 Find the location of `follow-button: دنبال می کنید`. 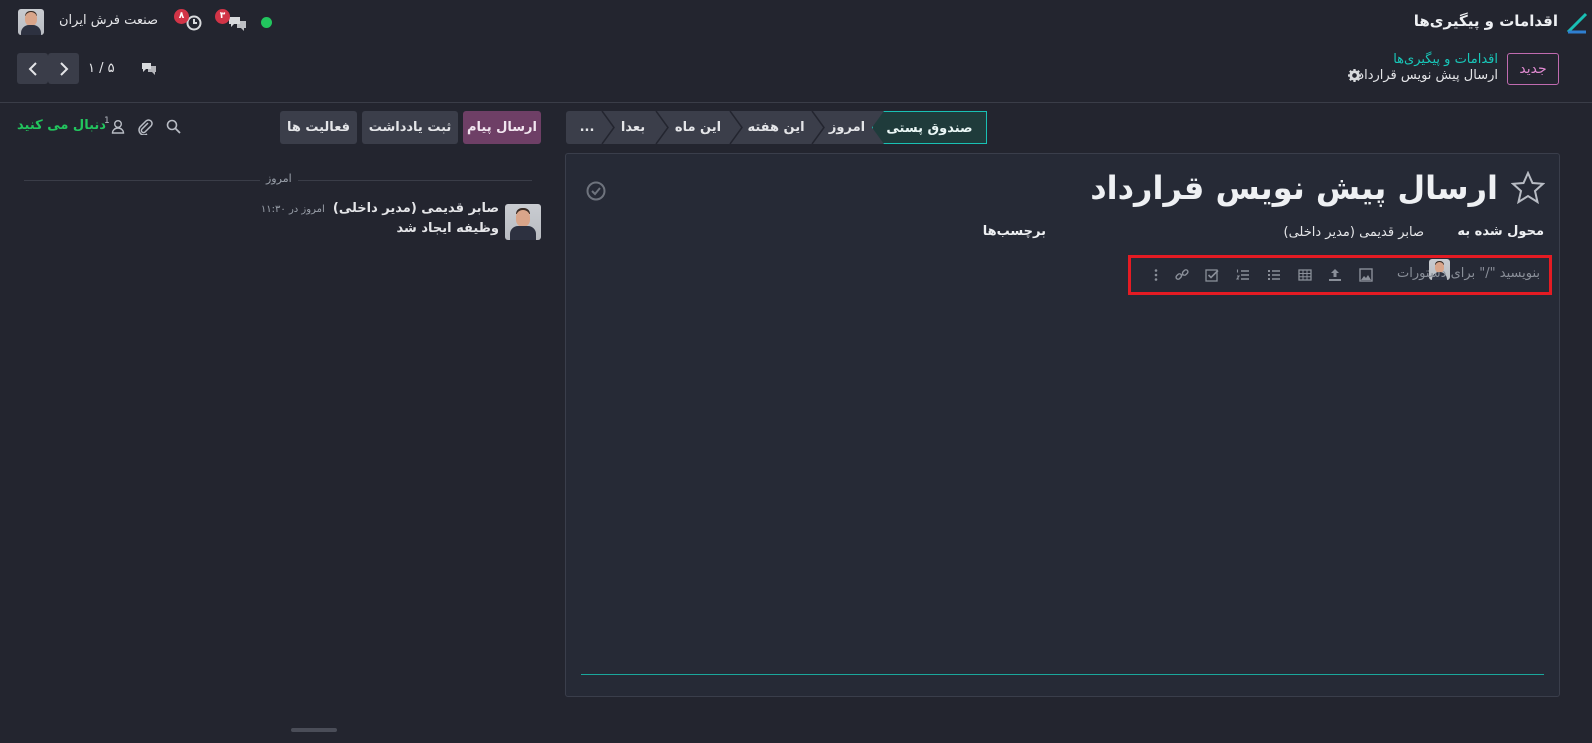

follow-button: دنبال می کنید is located at coordinates (61, 125).